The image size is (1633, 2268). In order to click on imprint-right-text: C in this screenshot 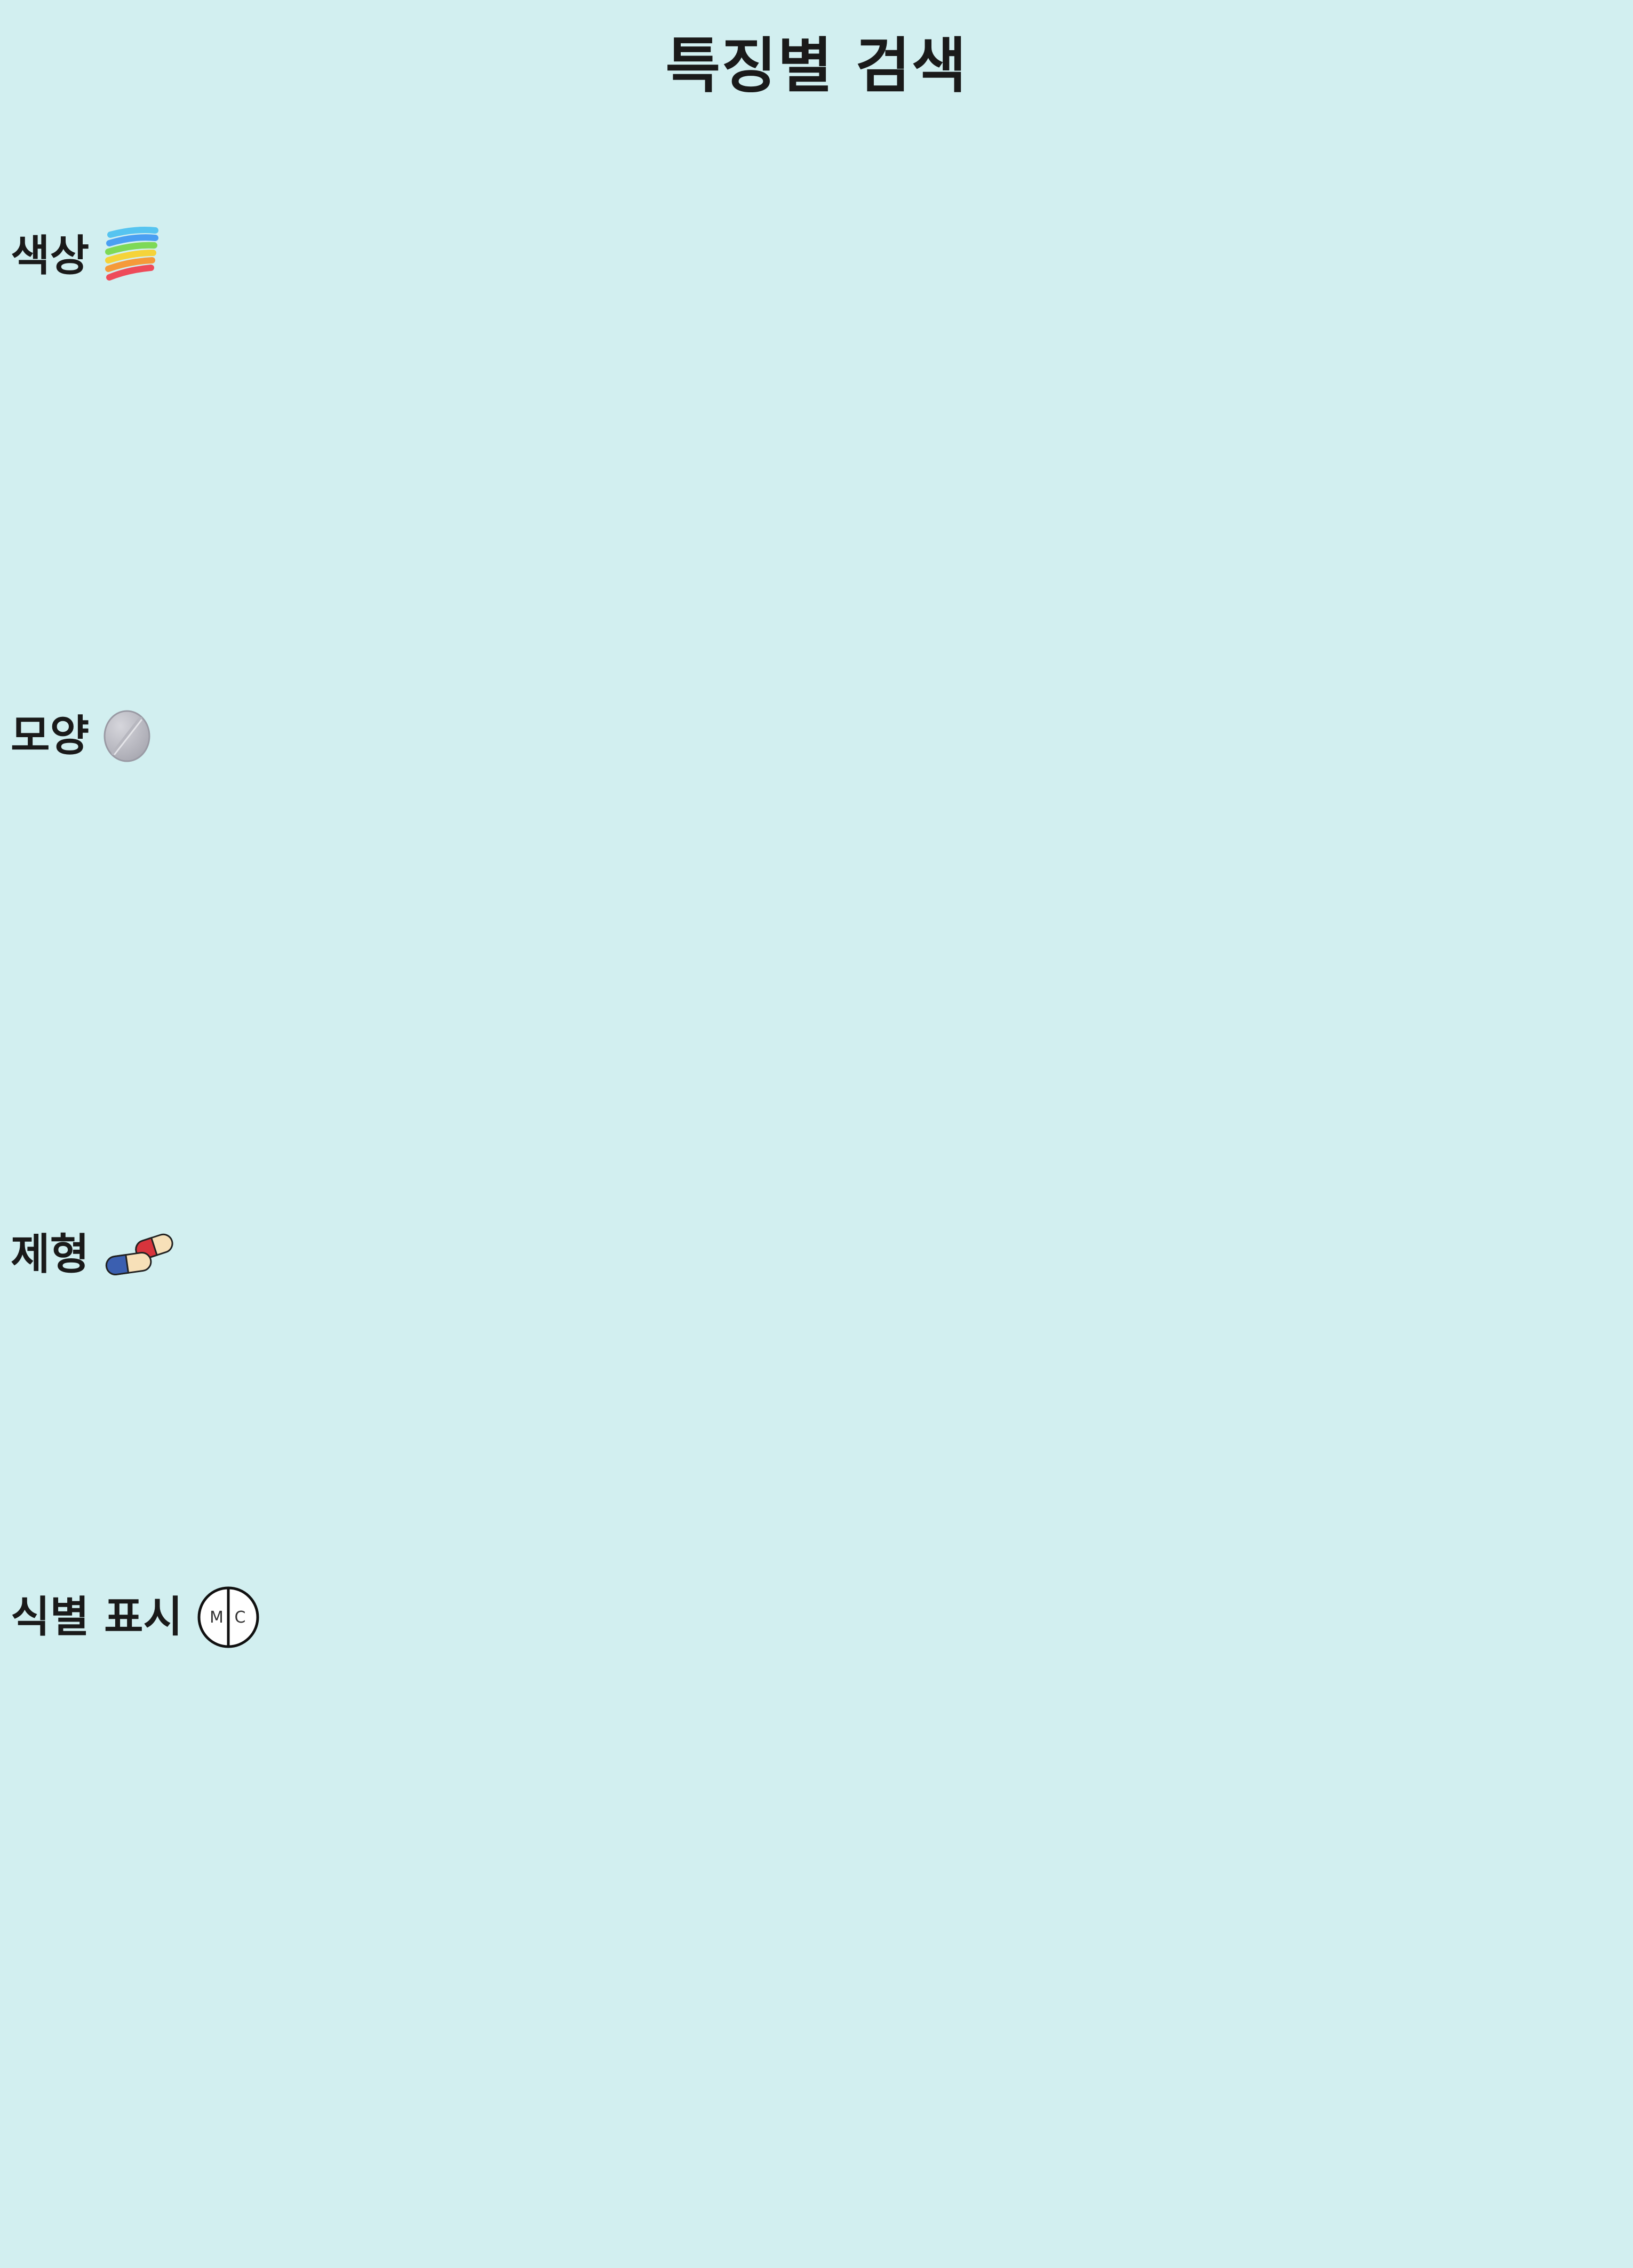, I will do `click(240, 1617)`.